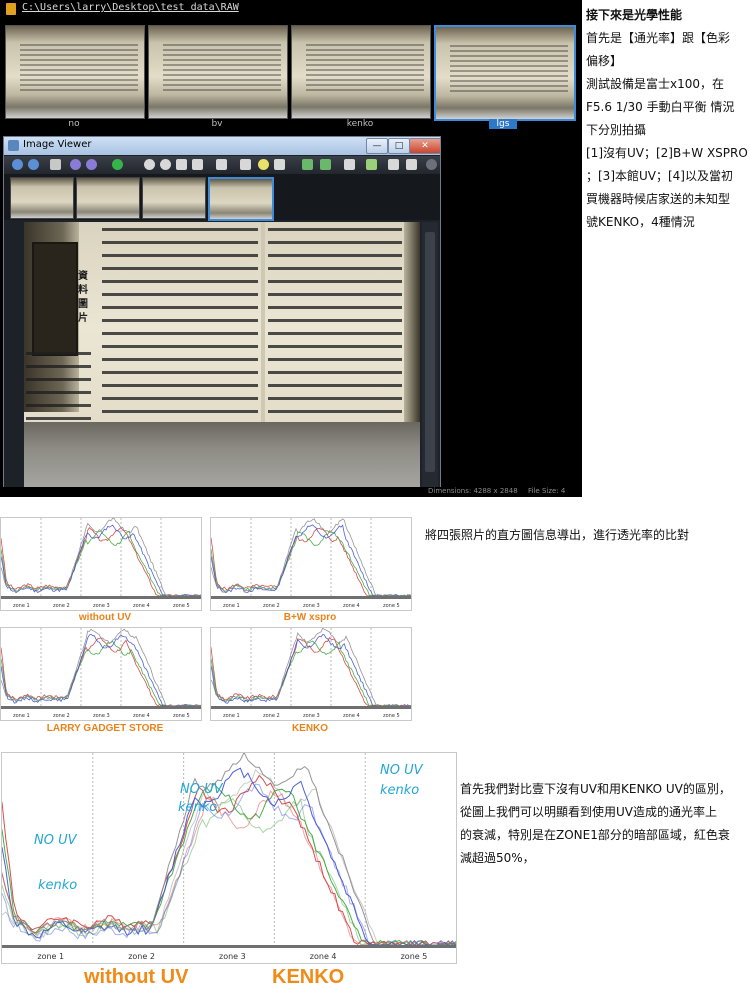 This screenshot has width=750, height=1000. I want to click on annotation-no-uv-top: NO UV, so click(201, 789).